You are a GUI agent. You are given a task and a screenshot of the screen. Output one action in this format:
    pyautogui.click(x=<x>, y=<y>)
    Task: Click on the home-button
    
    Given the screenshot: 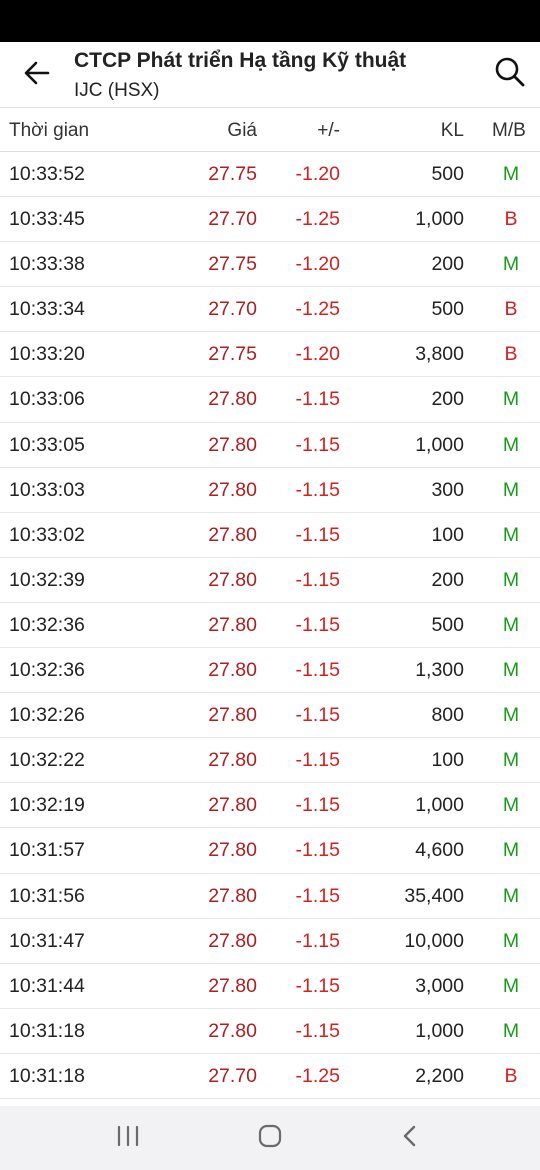 What is the action you would take?
    pyautogui.click(x=270, y=1138)
    